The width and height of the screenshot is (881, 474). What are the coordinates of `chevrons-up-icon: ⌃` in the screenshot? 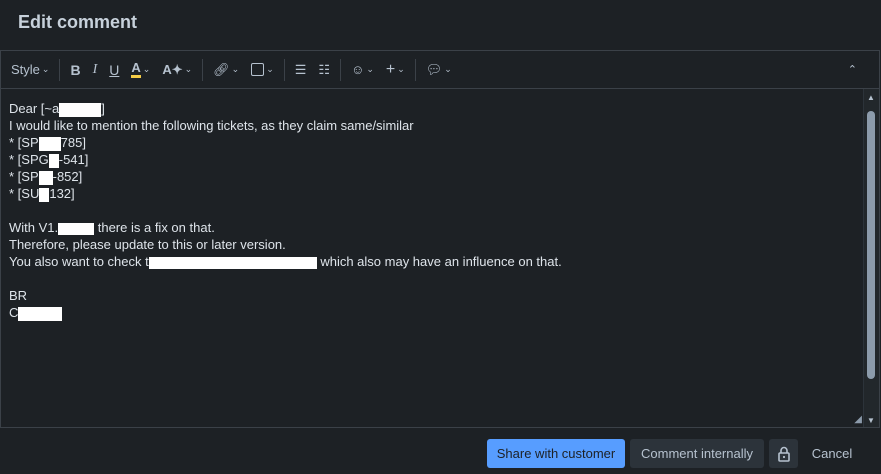 It's located at (852, 70).